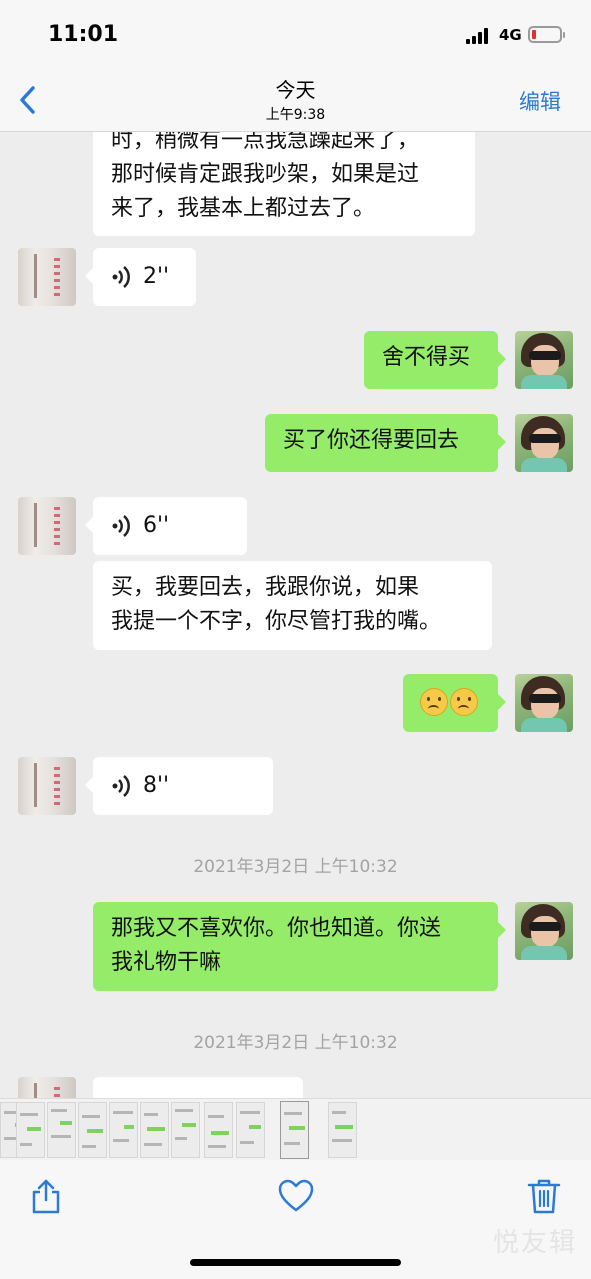 The height and width of the screenshot is (1279, 591). What do you see at coordinates (46, 1196) in the screenshot?
I see `share-icon` at bounding box center [46, 1196].